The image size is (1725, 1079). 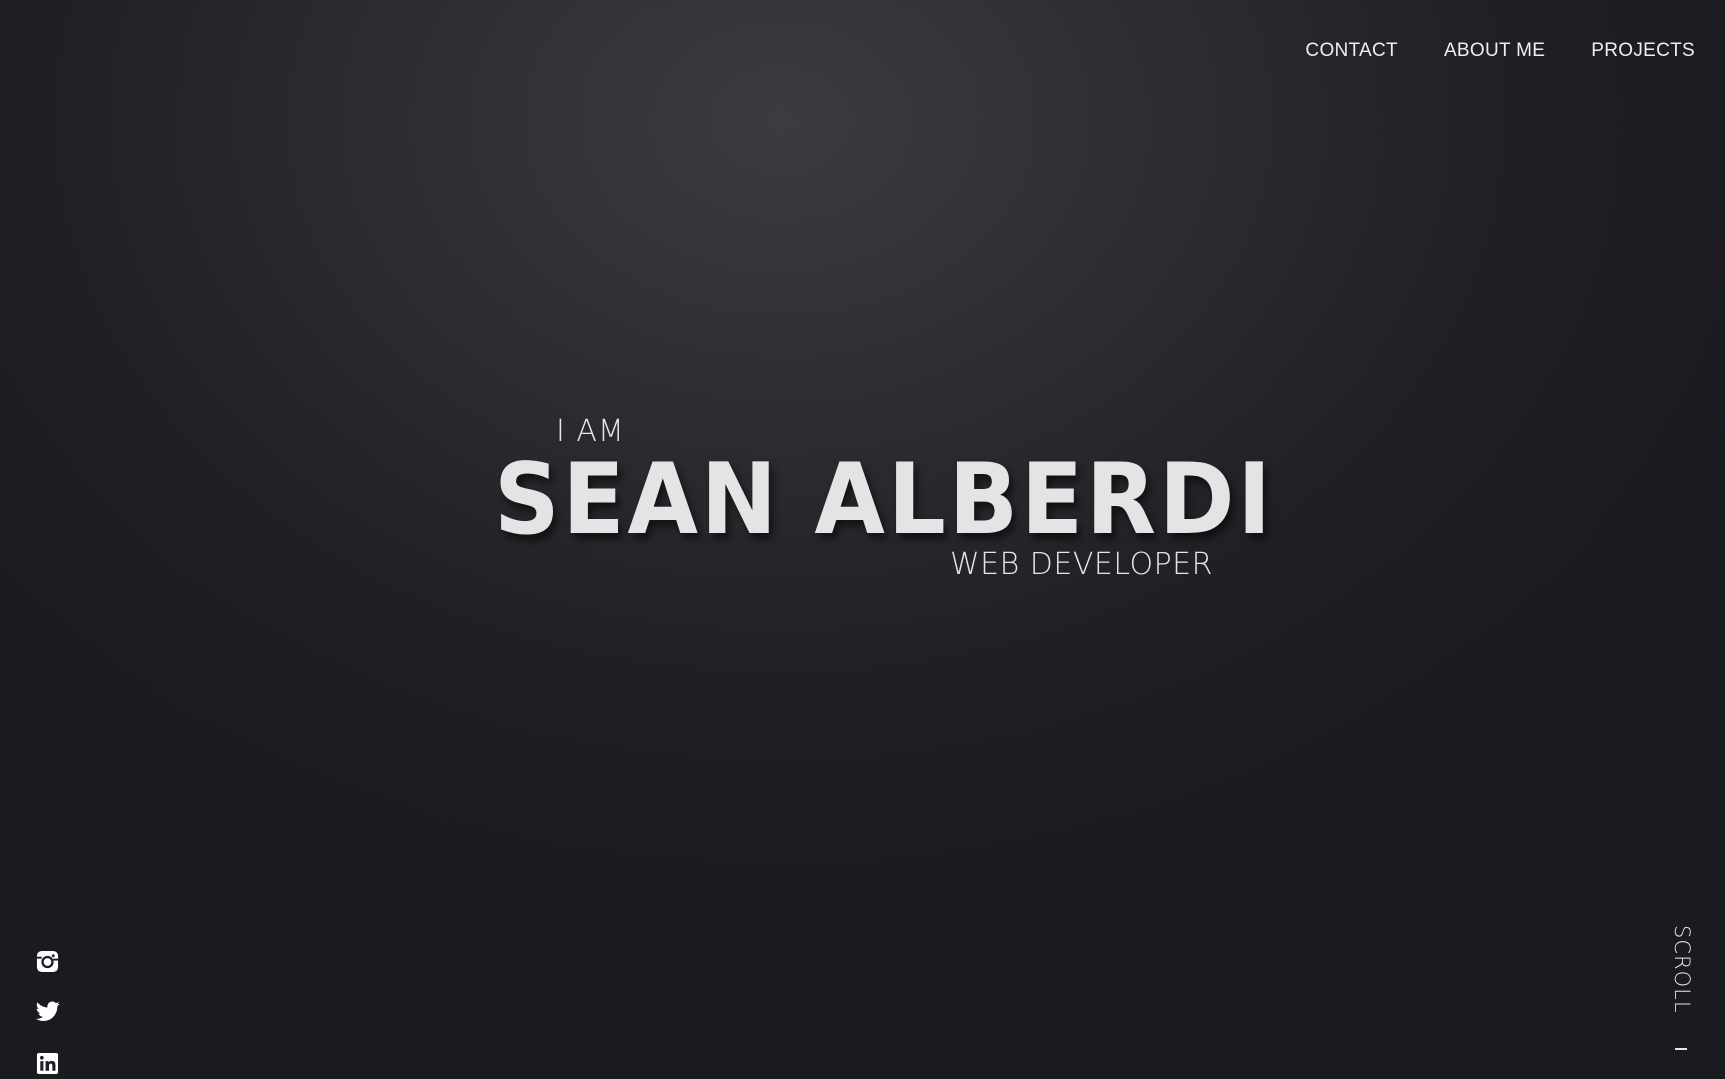 I want to click on social-links, so click(x=47, y=1012).